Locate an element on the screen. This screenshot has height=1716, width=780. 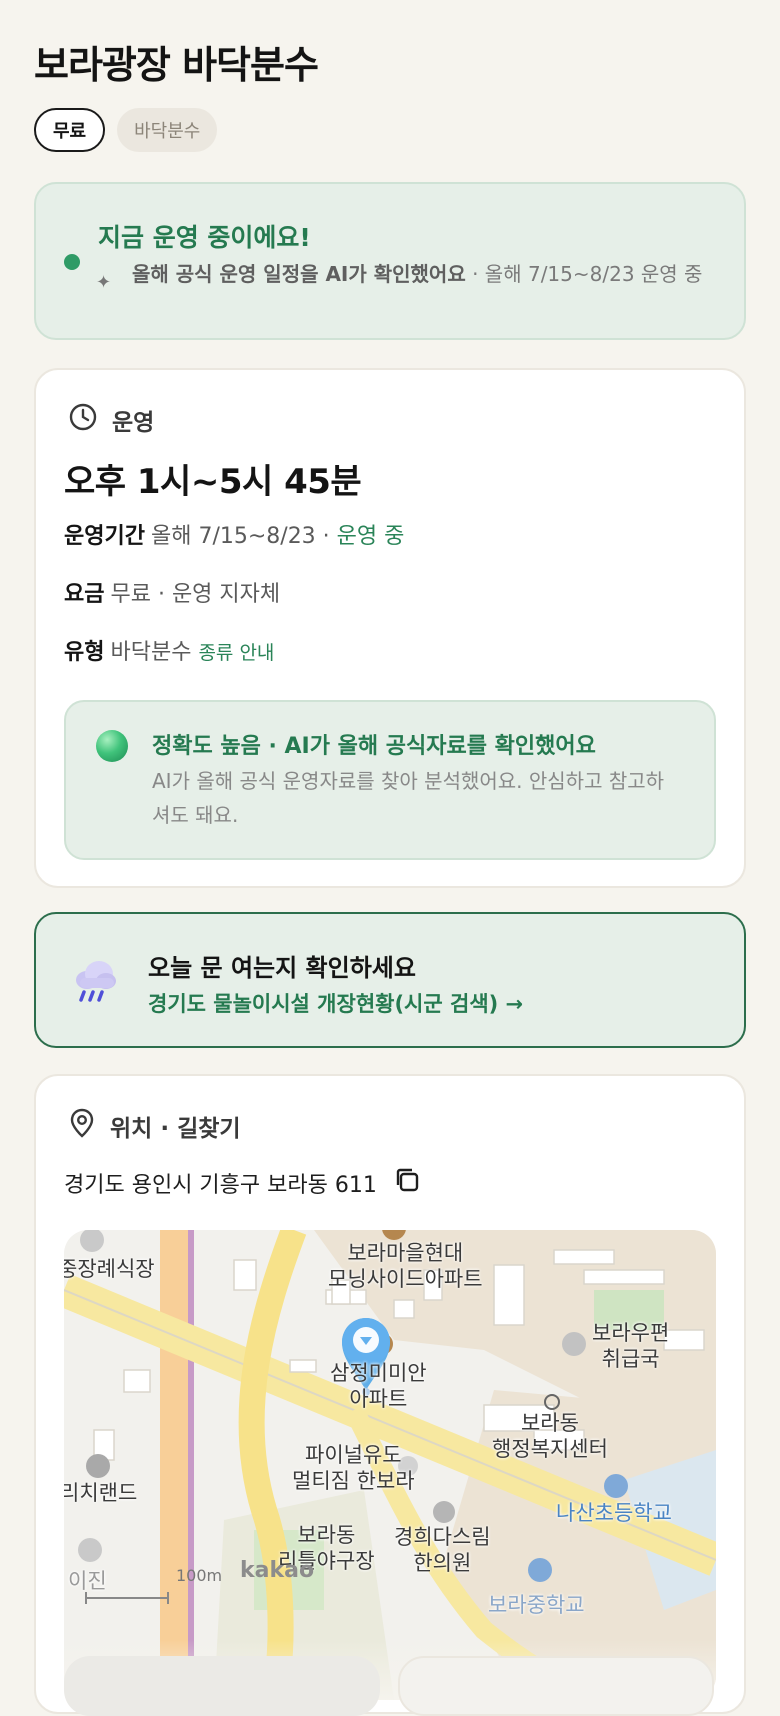
map-label-ijin: 이진 is located at coordinates (87, 1581).